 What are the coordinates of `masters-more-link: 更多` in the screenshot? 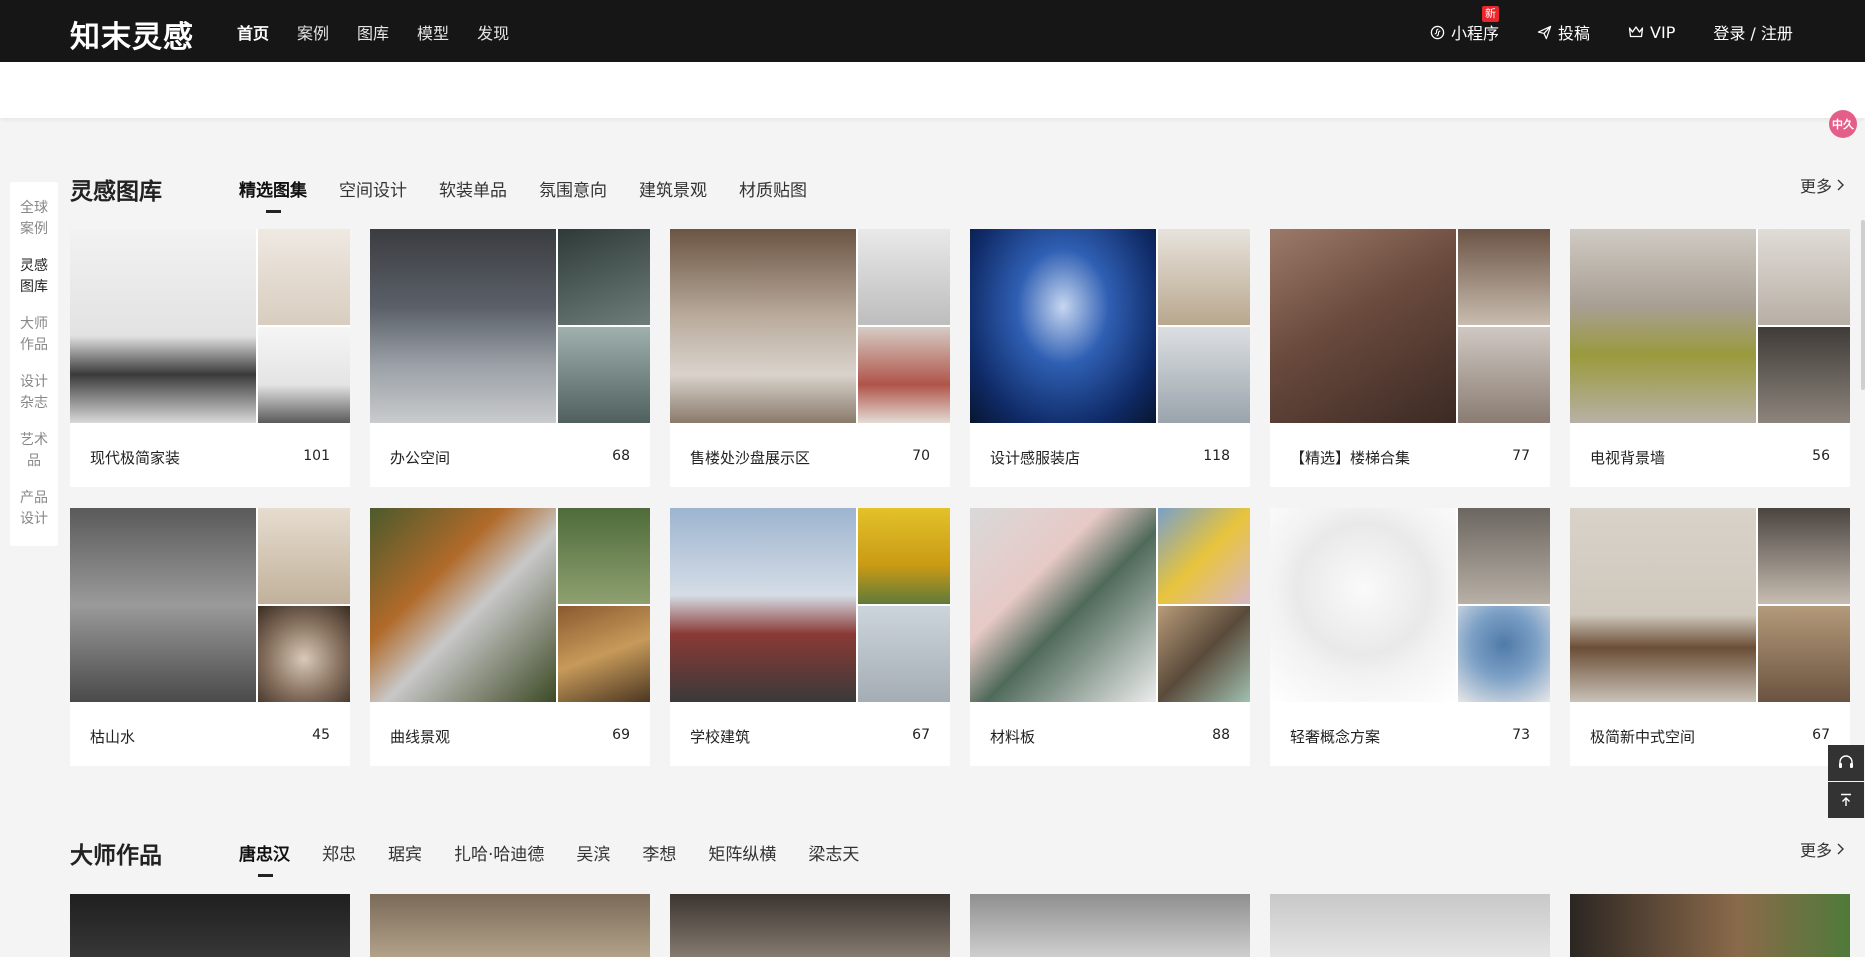 It's located at (1822, 849).